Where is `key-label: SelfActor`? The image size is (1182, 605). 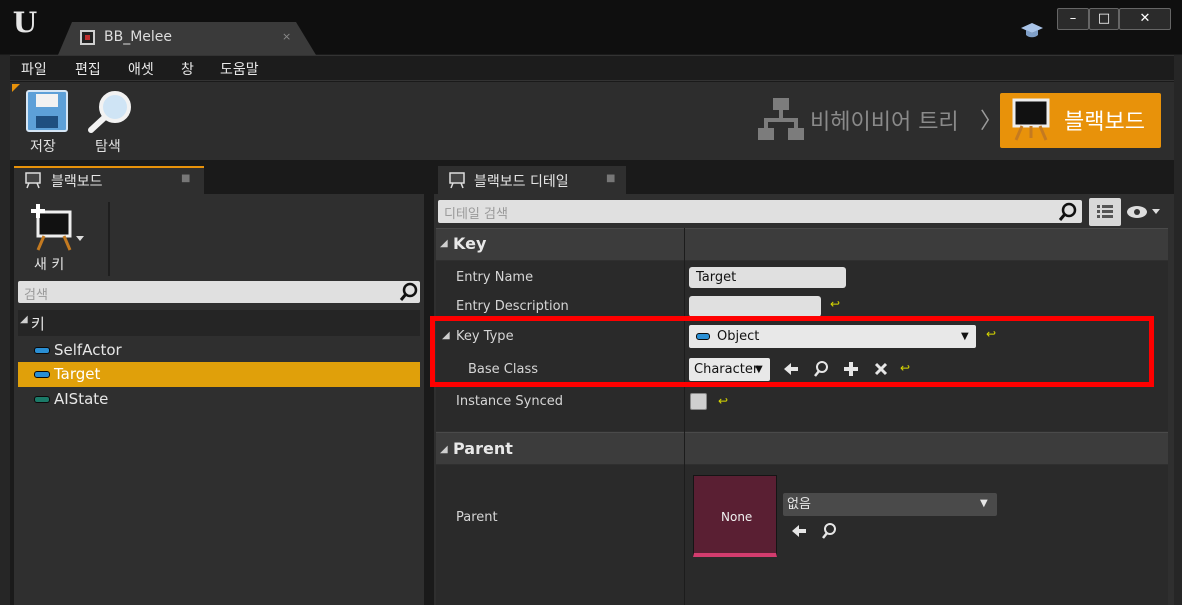 key-label: SelfActor is located at coordinates (88, 350).